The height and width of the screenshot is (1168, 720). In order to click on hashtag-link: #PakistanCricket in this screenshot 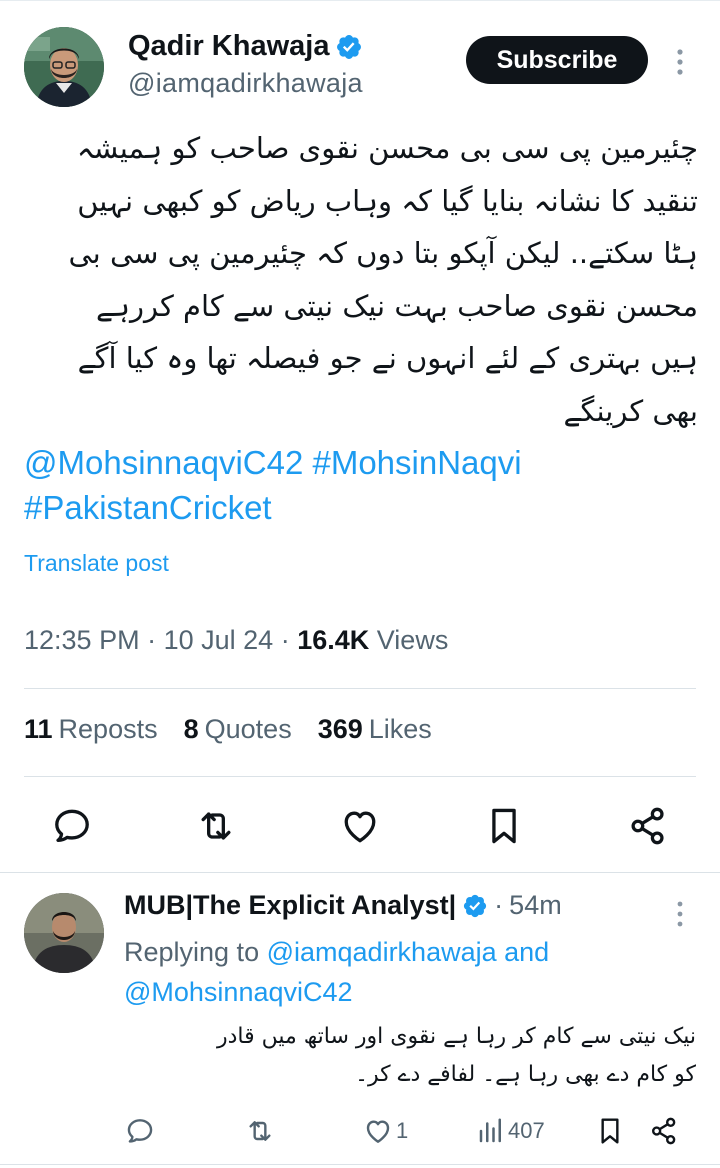, I will do `click(148, 507)`.